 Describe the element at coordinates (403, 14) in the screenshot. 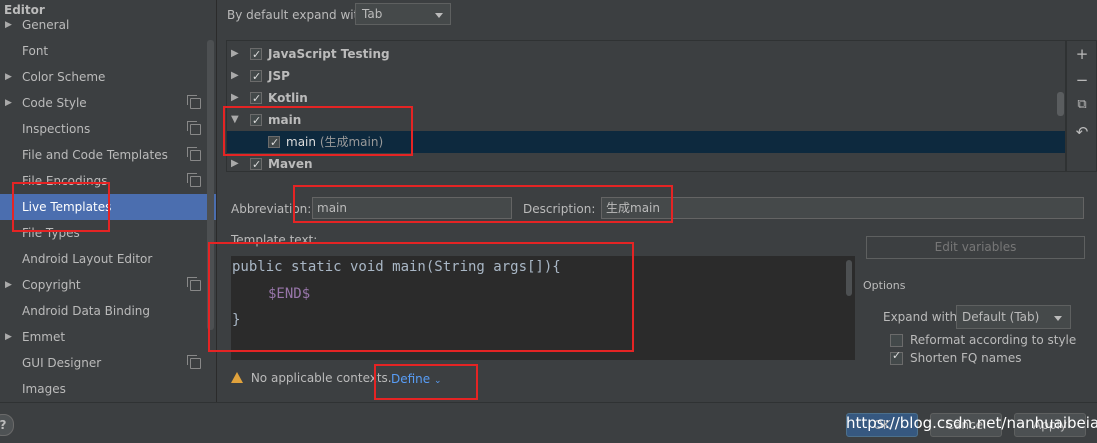

I see `default-expand-select: Tab` at that location.